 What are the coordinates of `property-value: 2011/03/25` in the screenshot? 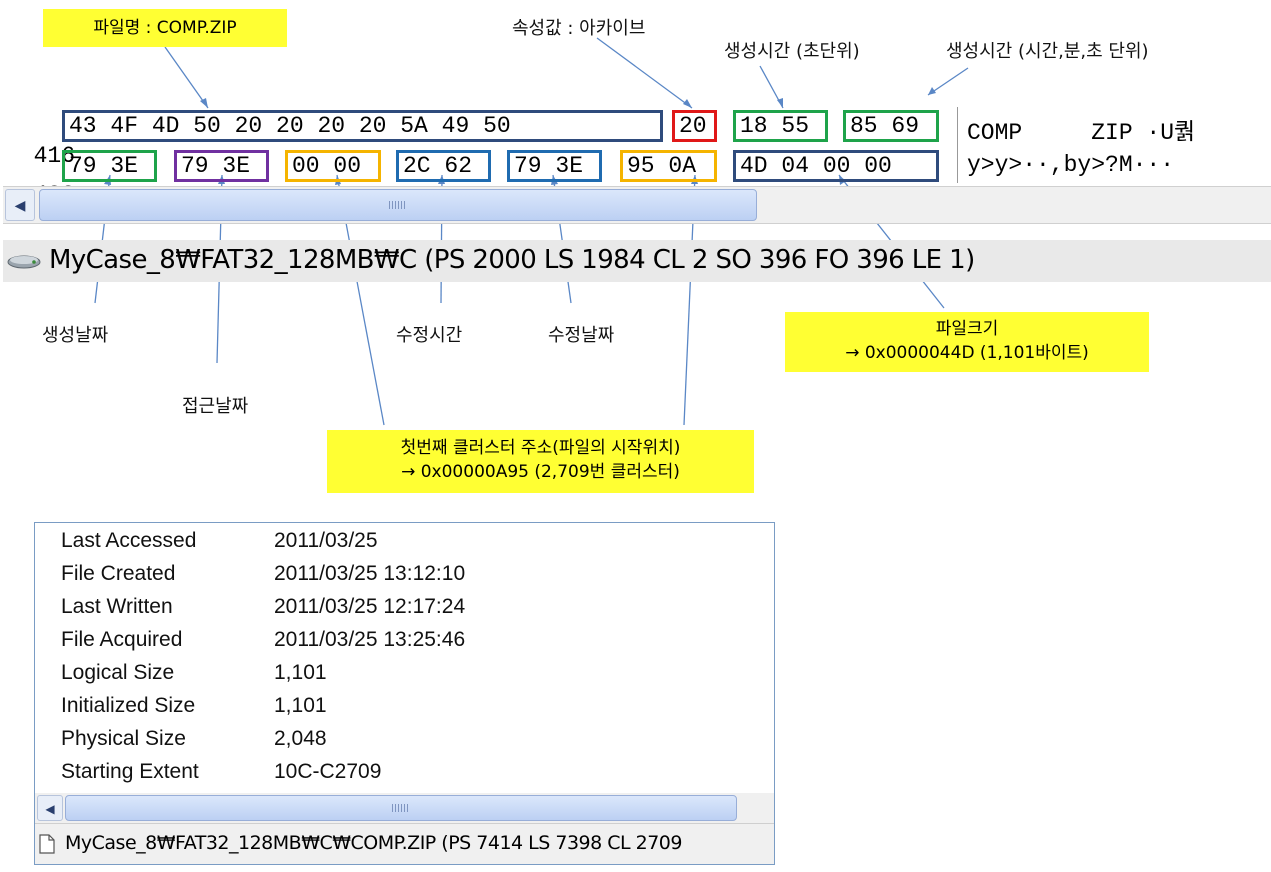 It's located at (326, 540).